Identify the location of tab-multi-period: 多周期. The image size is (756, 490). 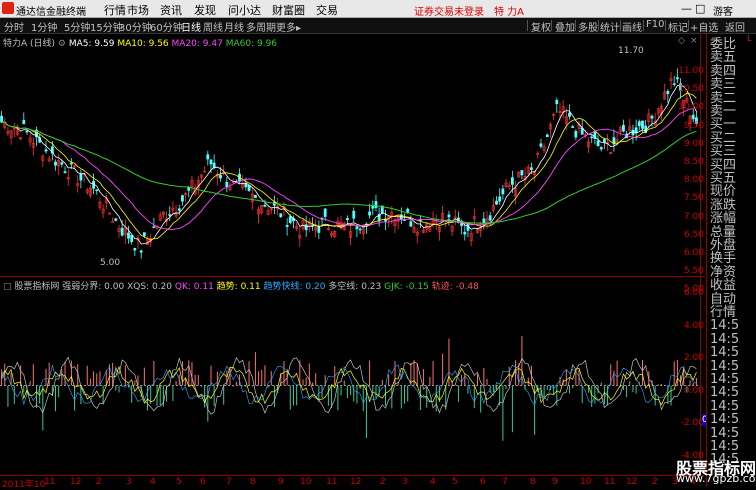
(261, 26).